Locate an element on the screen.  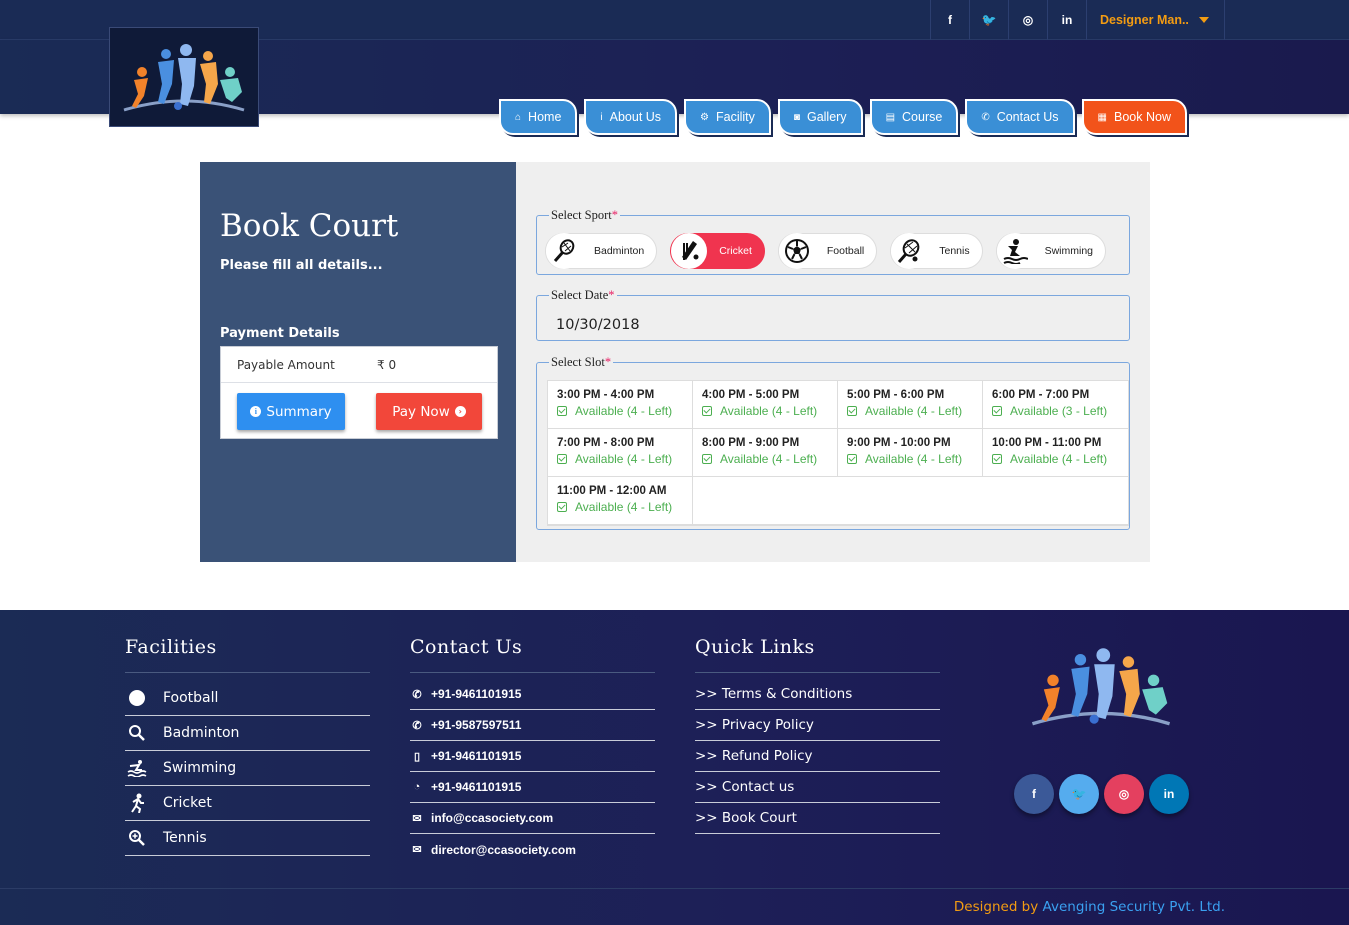
nav-book-now: ▦ Book Now is located at coordinates (1134, 117).